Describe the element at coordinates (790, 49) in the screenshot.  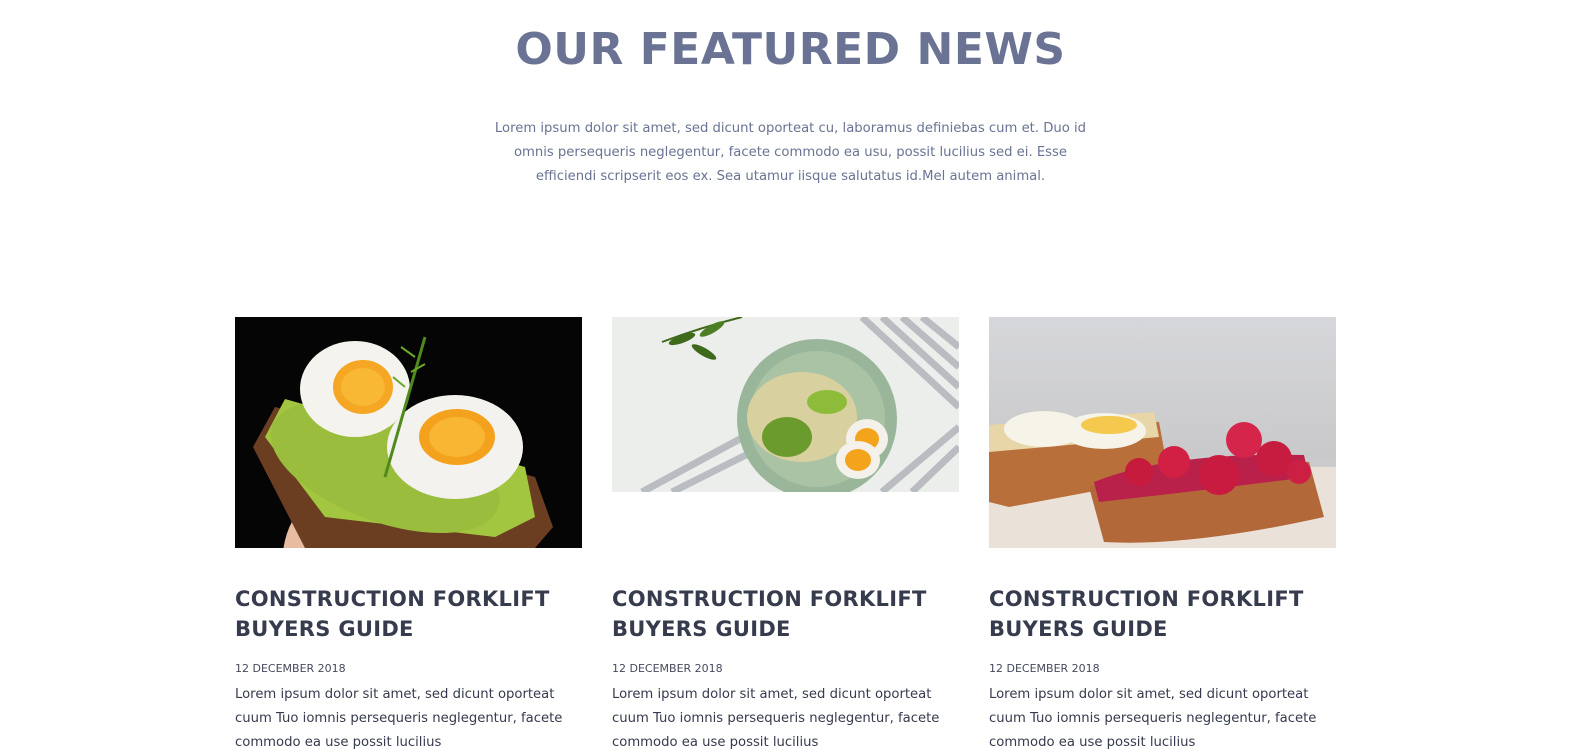
I see `section-title: OUR FEATURED NEWS` at that location.